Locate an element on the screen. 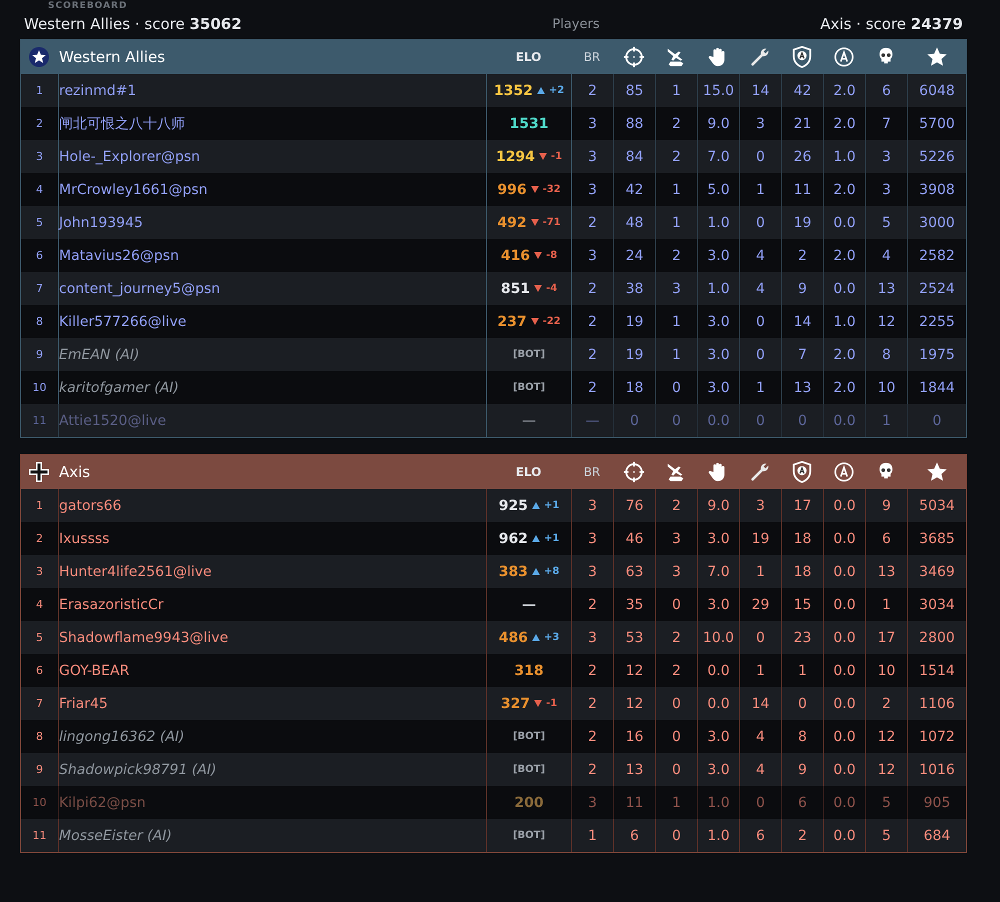  stat-value: 13 is located at coordinates (803, 388).